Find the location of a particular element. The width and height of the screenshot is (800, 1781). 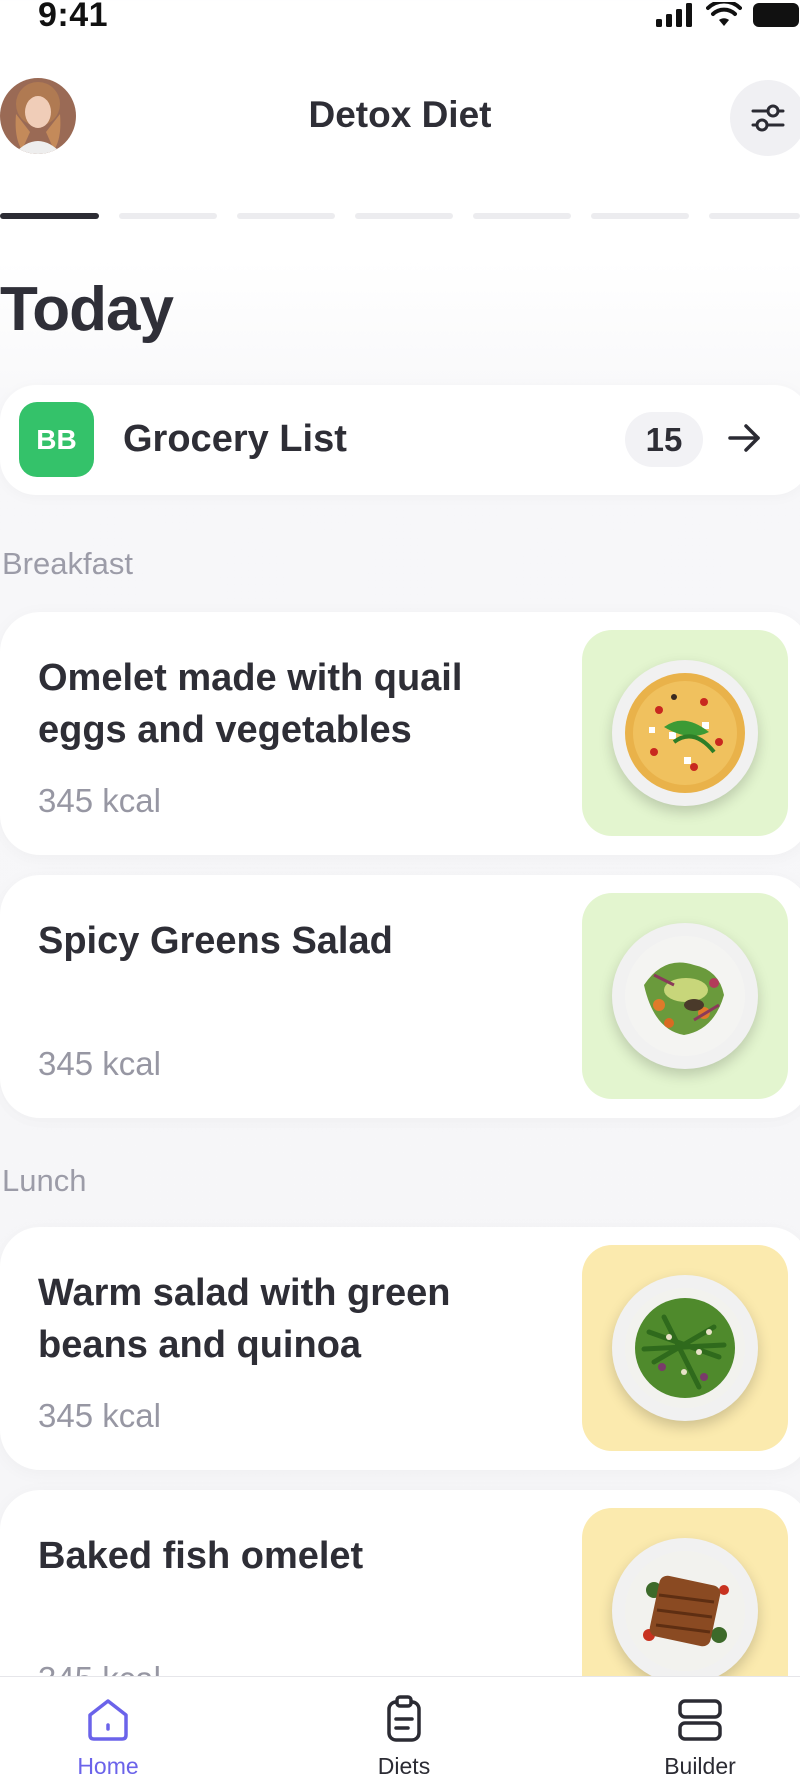

signal-icon is located at coordinates (674, 15).